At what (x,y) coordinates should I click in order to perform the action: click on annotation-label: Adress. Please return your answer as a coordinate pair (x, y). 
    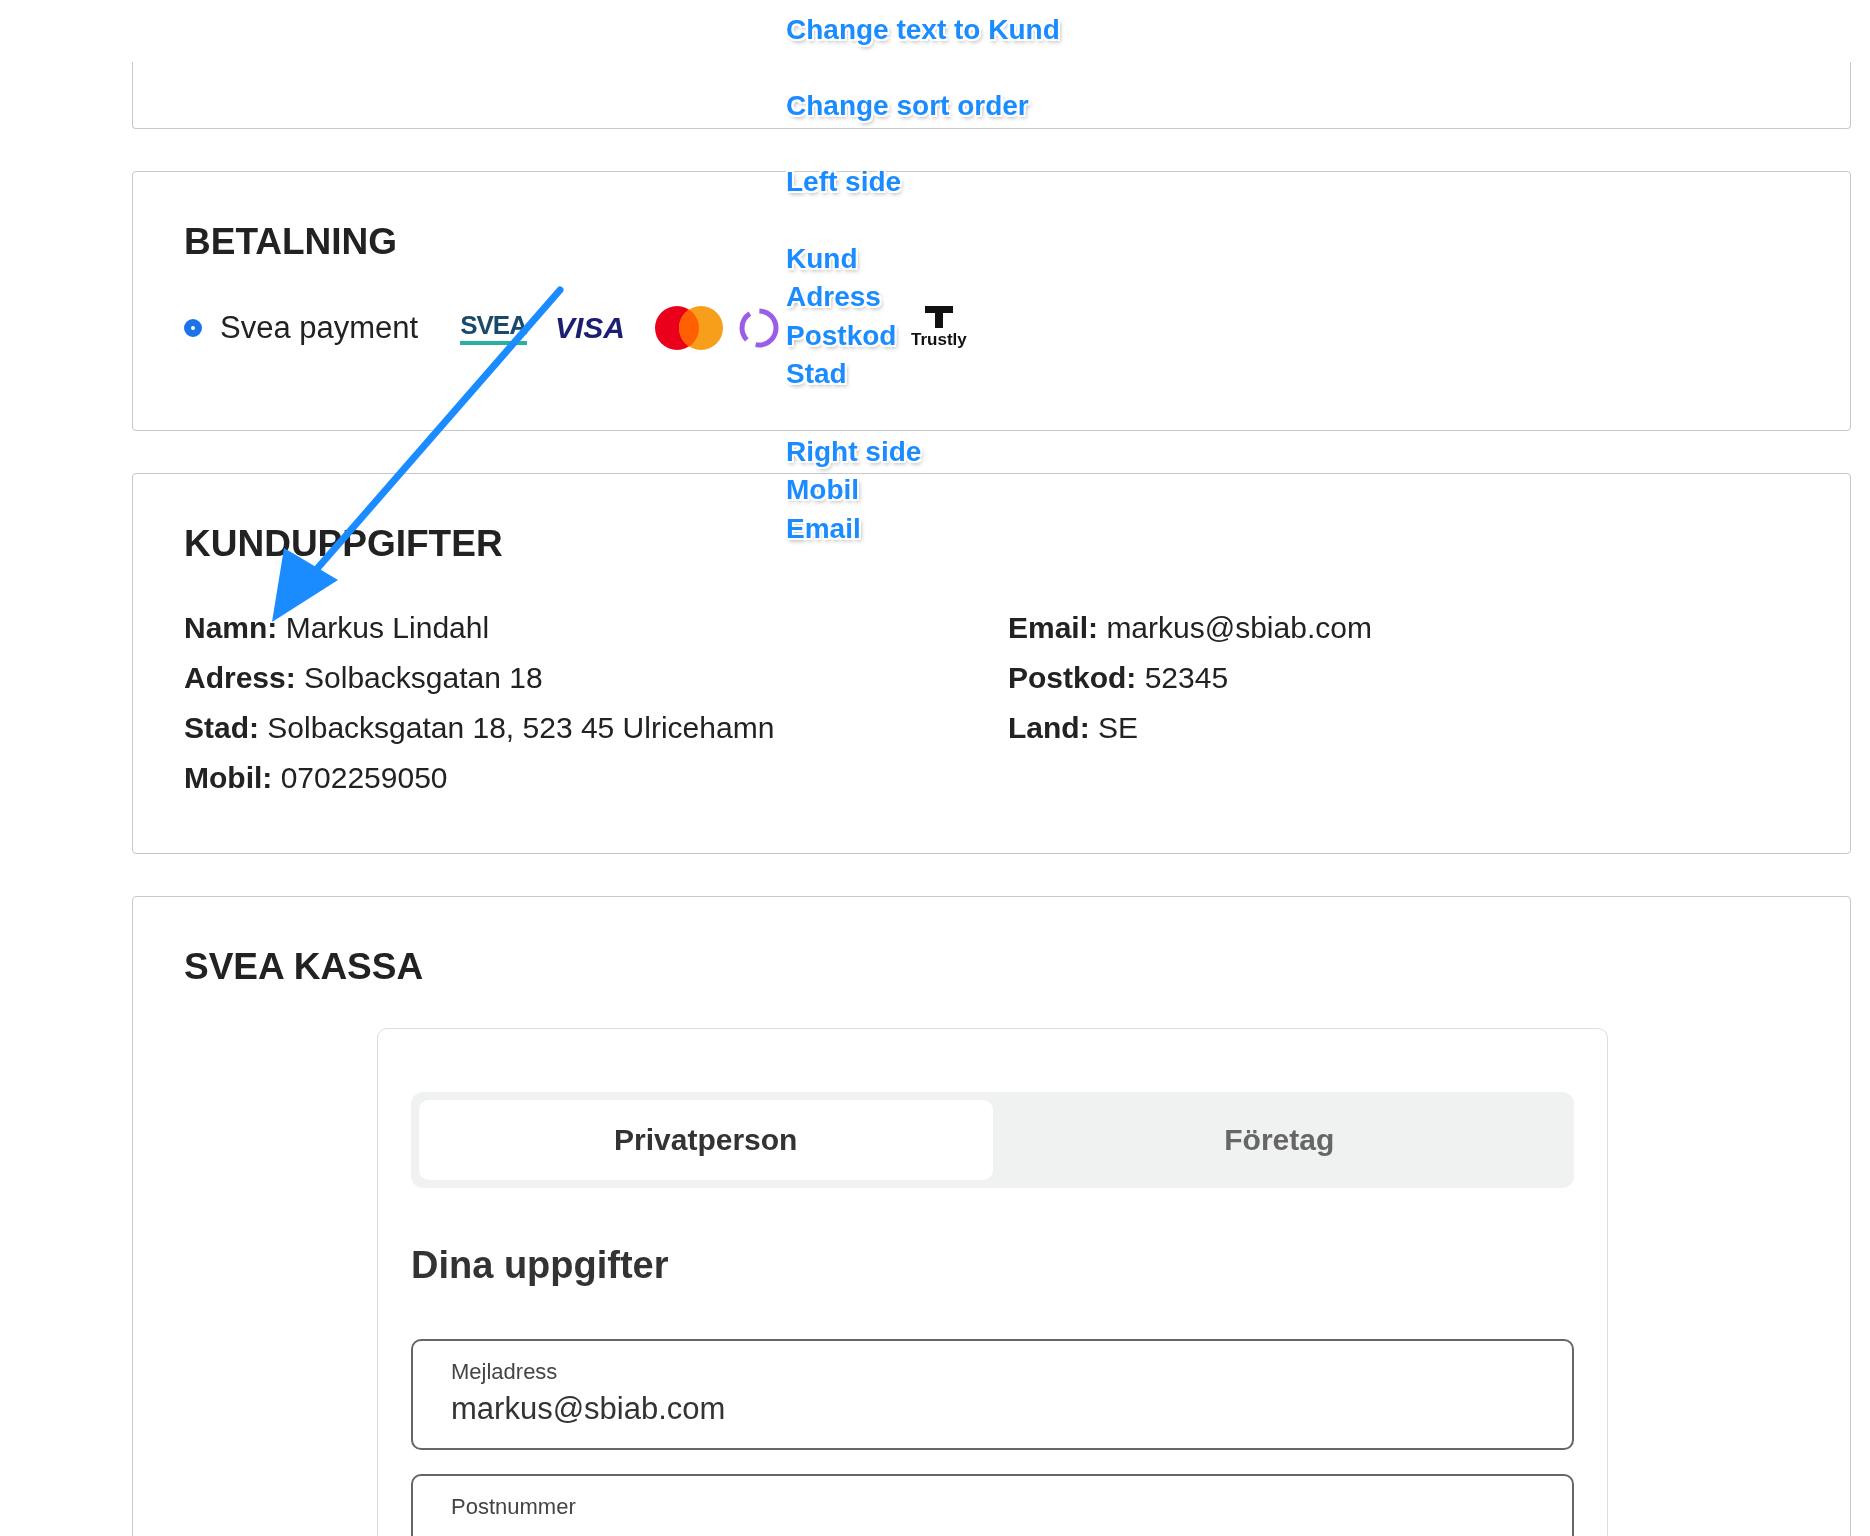
    Looking at the image, I should click on (833, 297).